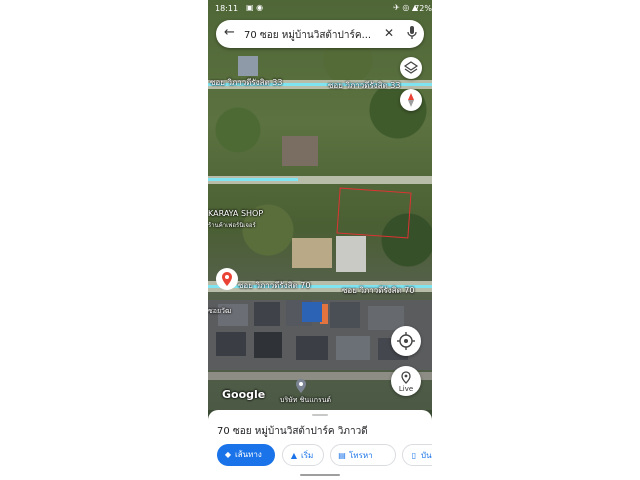  I want to click on live-label: Live, so click(406, 389).